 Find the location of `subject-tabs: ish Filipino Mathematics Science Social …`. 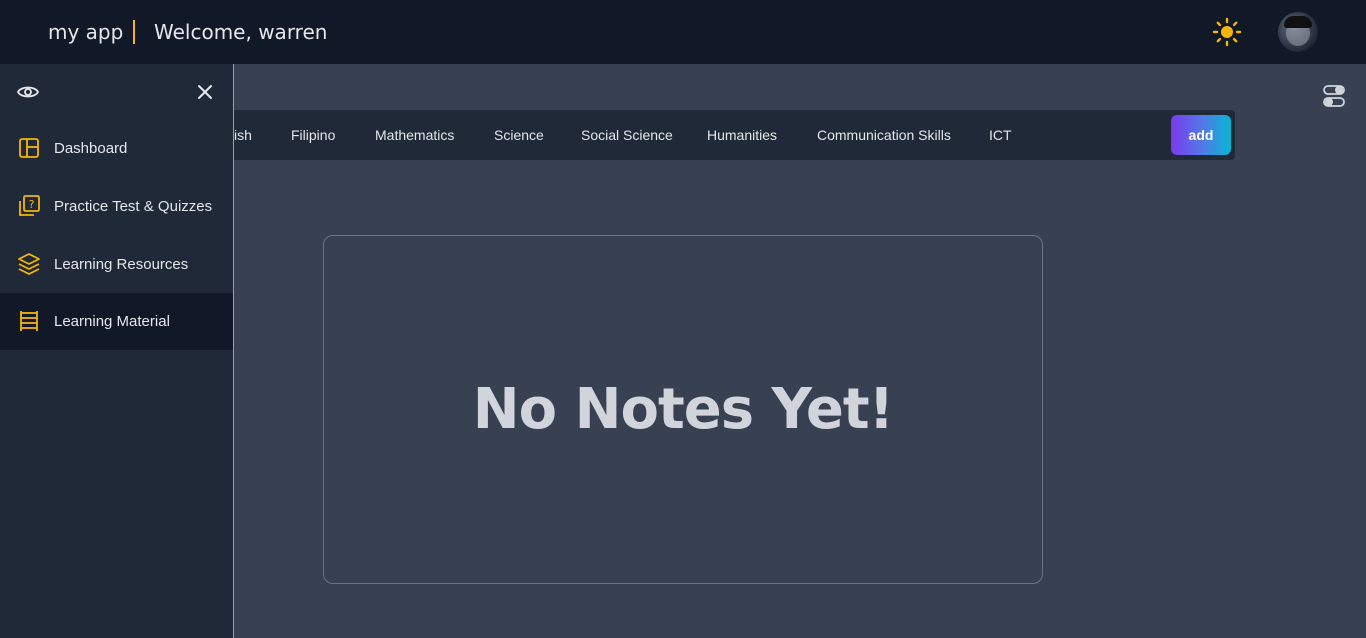

subject-tabs: ish Filipino Mathematics Science Social … is located at coordinates (734, 135).